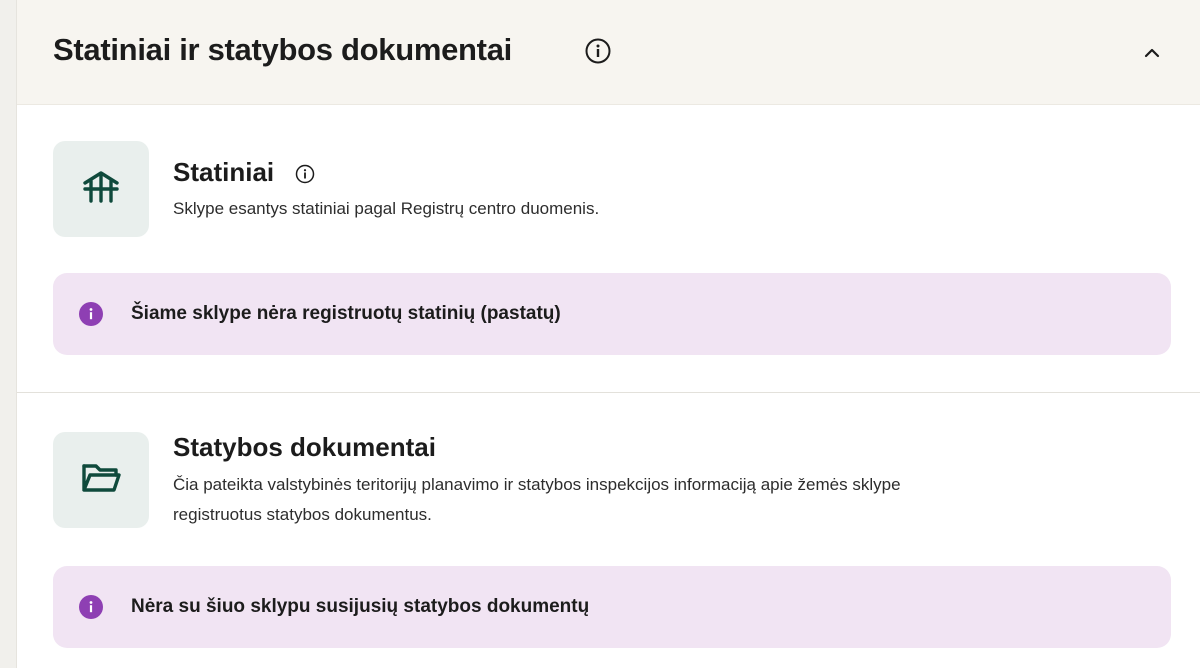  I want to click on panel-title: Statiniai ir statybos dokumentai, so click(282, 49).